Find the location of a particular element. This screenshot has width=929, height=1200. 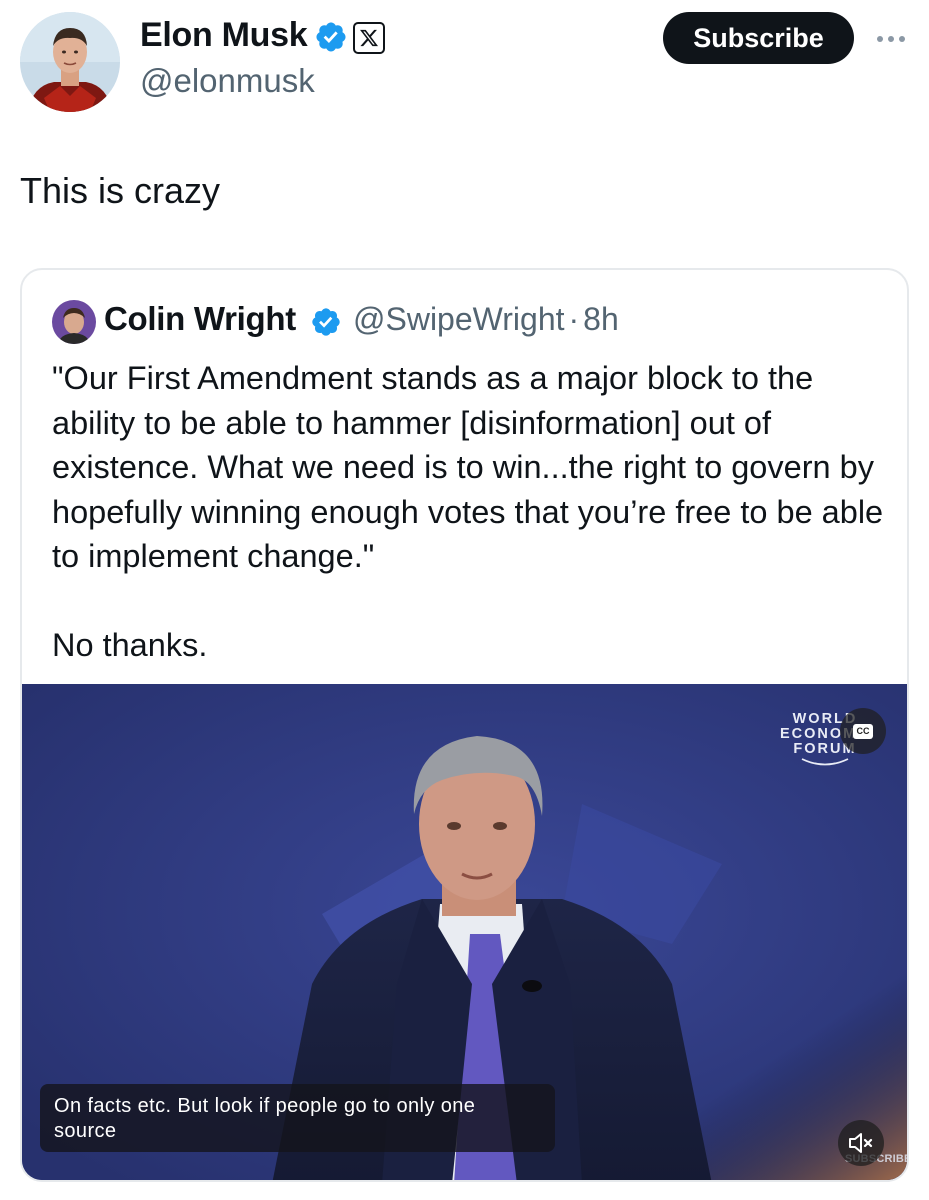

muted-speaker-icon is located at coordinates (861, 1143).